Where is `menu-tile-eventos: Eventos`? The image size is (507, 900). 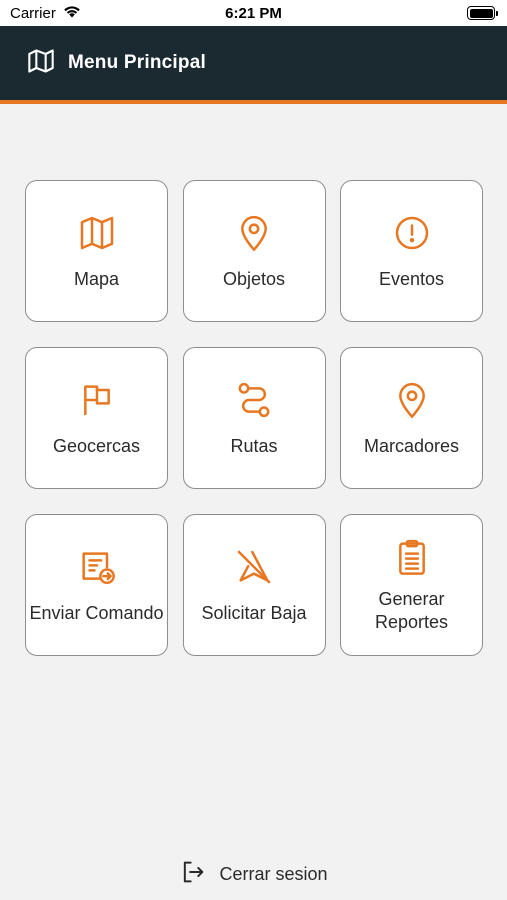
menu-tile-eventos: Eventos is located at coordinates (411, 251).